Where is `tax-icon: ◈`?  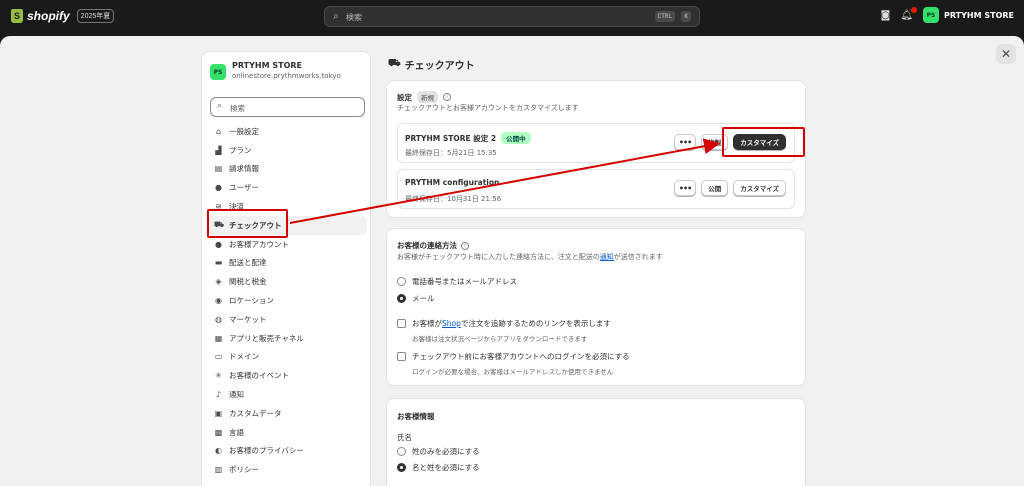
tax-icon: ◈ is located at coordinates (218, 282).